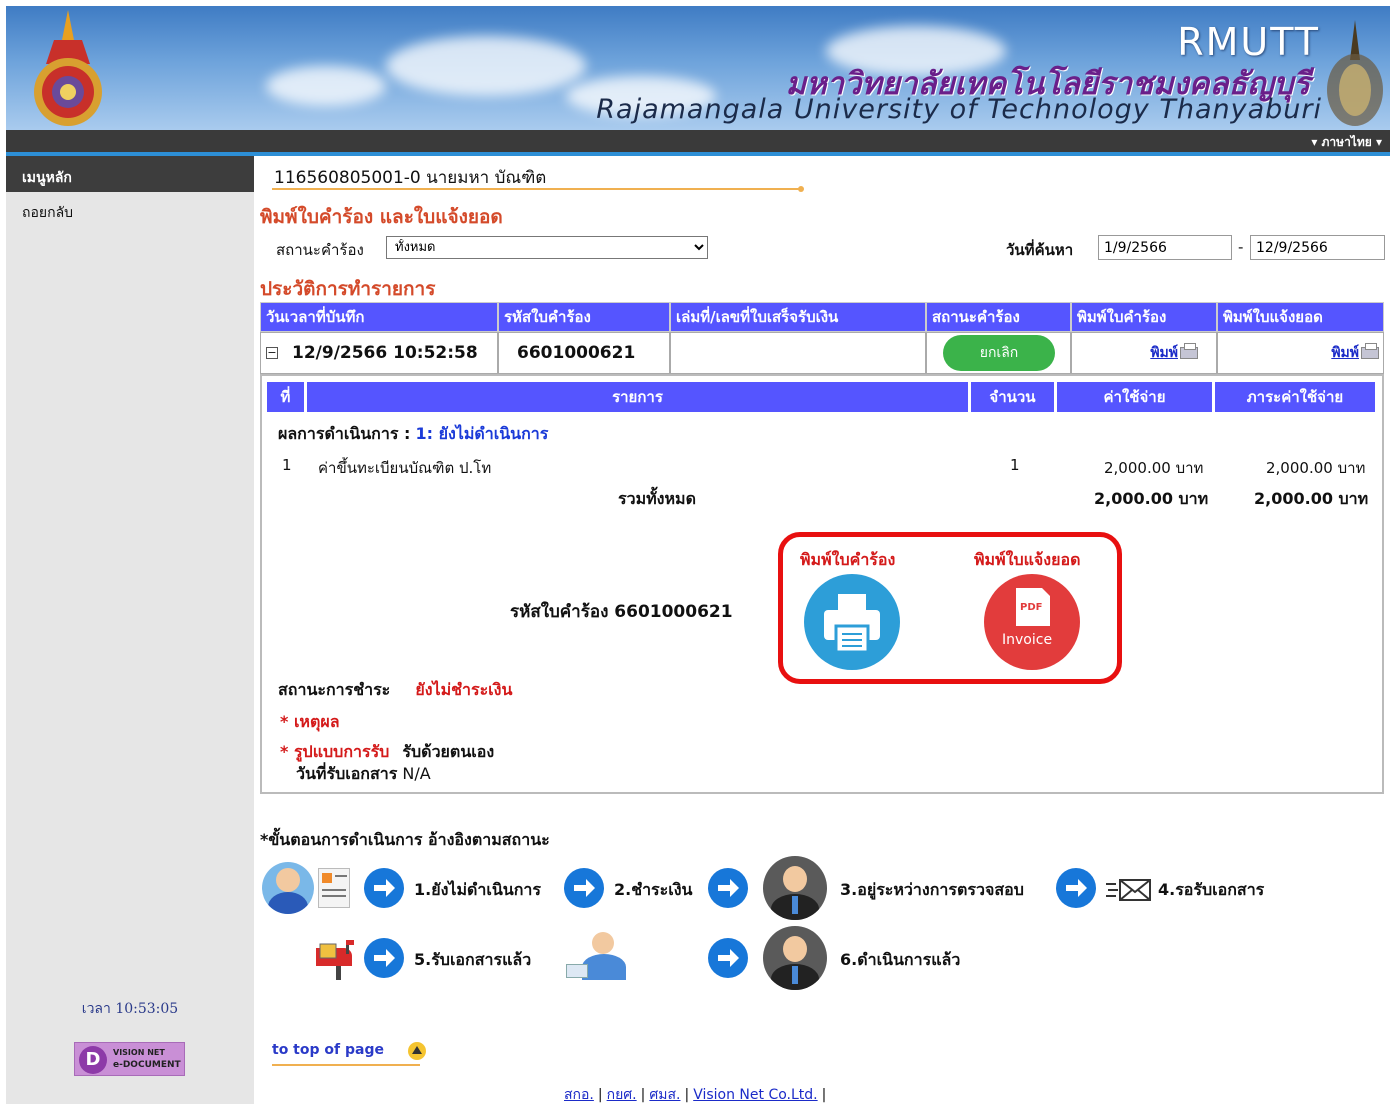 The image size is (1395, 1106). What do you see at coordinates (1345, 353) in the screenshot?
I see `print-invoice-link: พิมพ์` at bounding box center [1345, 353].